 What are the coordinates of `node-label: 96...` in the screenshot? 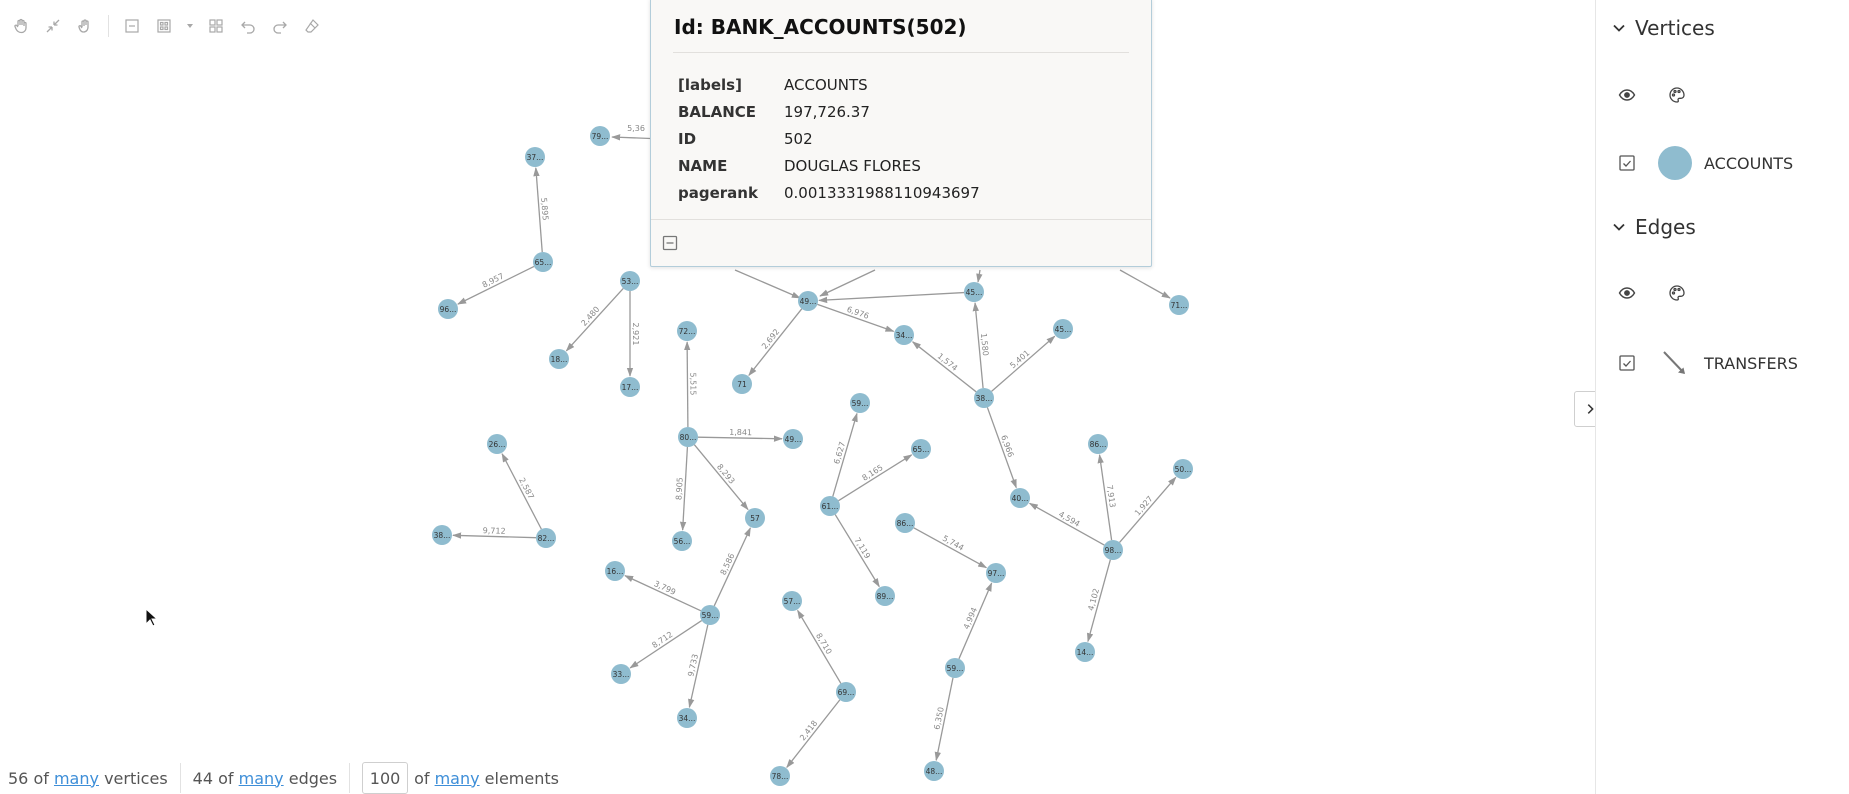 It's located at (448, 309).